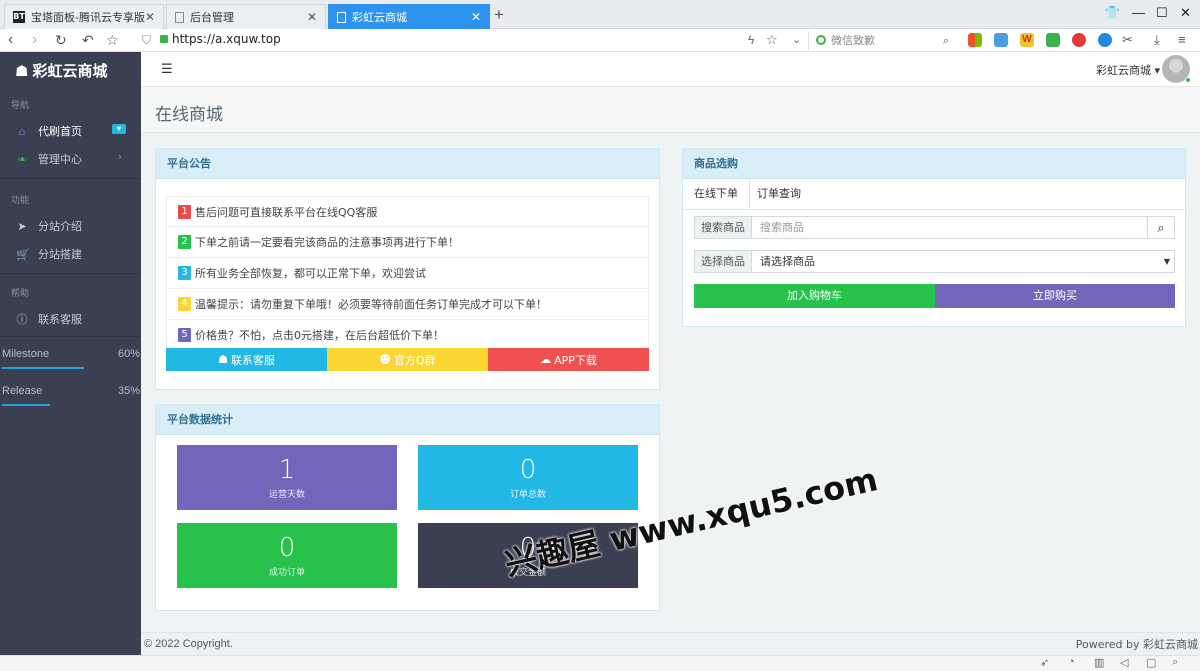 The width and height of the screenshot is (1200, 671). I want to click on stat-value: 1, so click(287, 470).